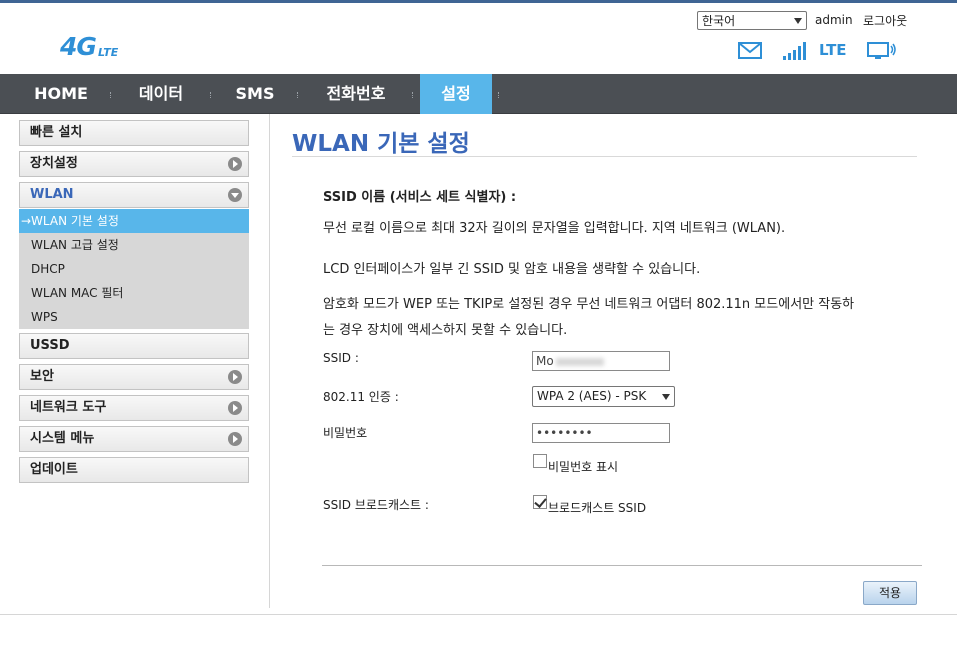  I want to click on sidebar-item-security: 보안, so click(134, 377).